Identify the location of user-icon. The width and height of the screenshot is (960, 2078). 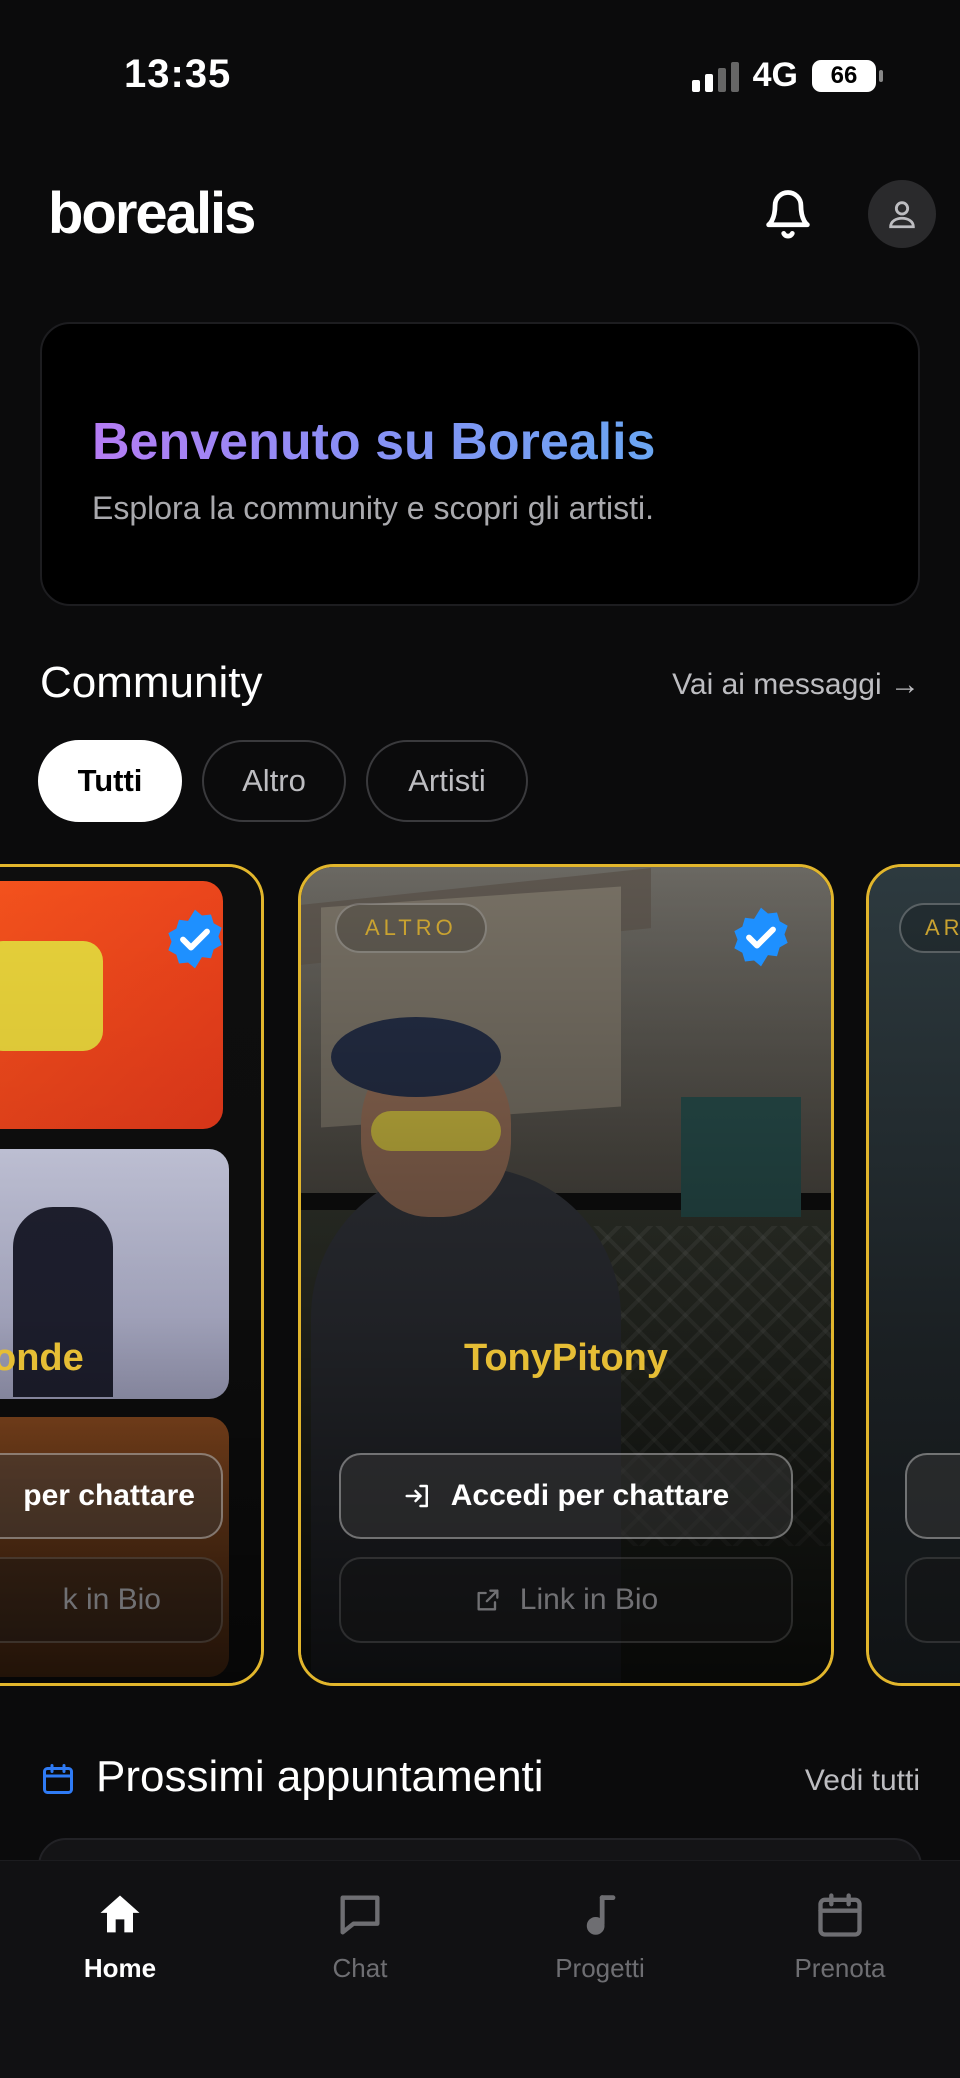
(902, 215).